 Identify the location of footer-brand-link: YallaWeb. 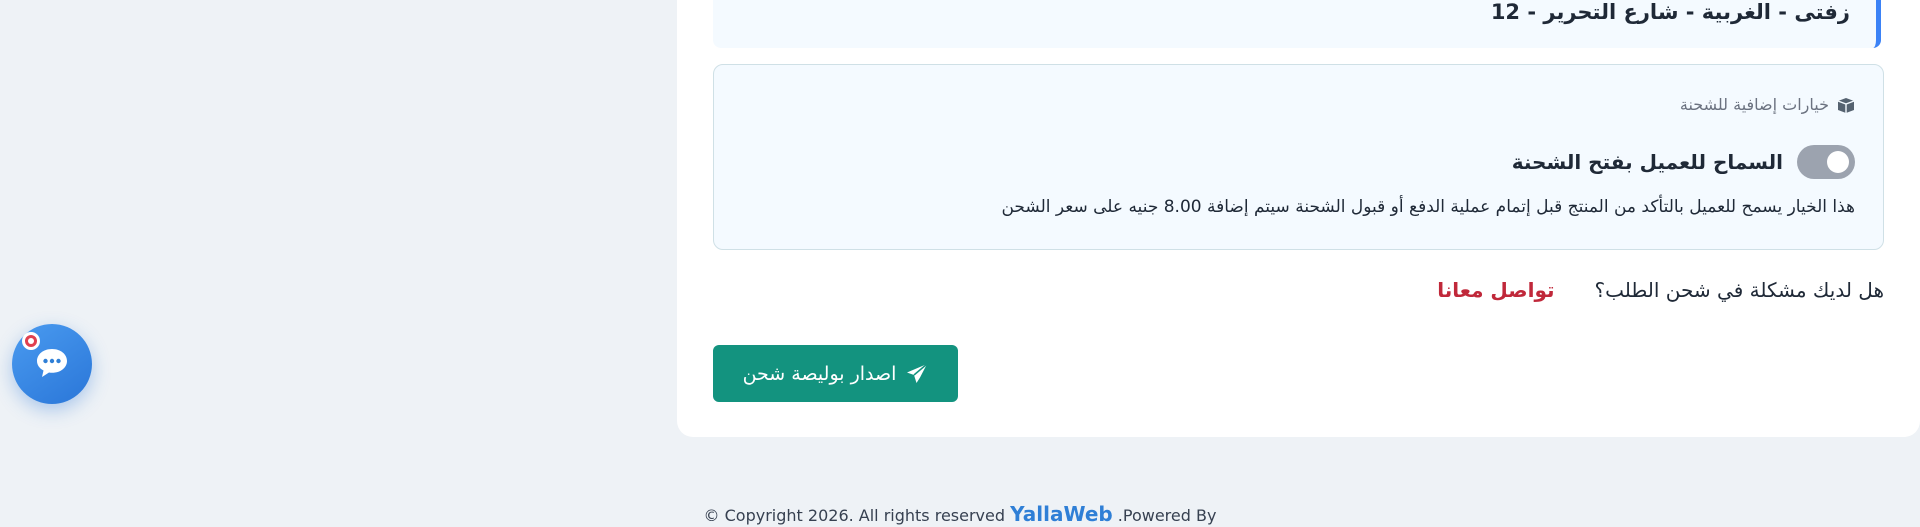
(1061, 514).